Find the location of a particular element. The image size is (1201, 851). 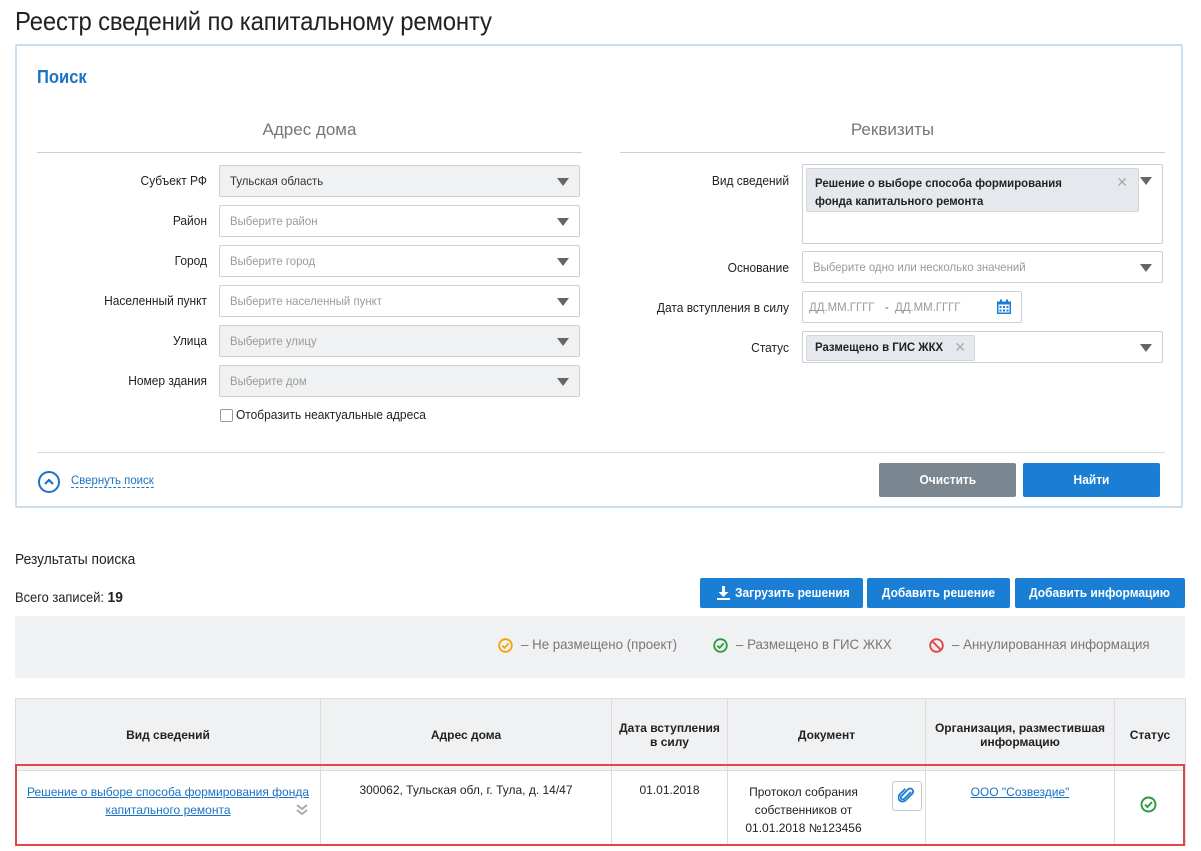

district-placeholder: Выберите район is located at coordinates (274, 221).